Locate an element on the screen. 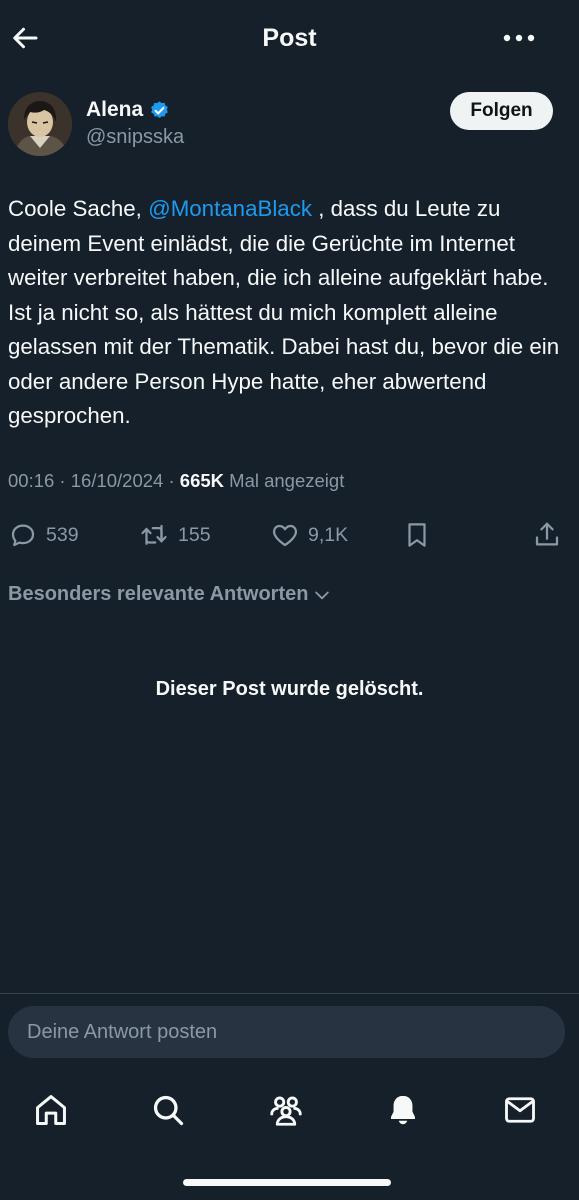  nav-messages is located at coordinates (520, 1110).